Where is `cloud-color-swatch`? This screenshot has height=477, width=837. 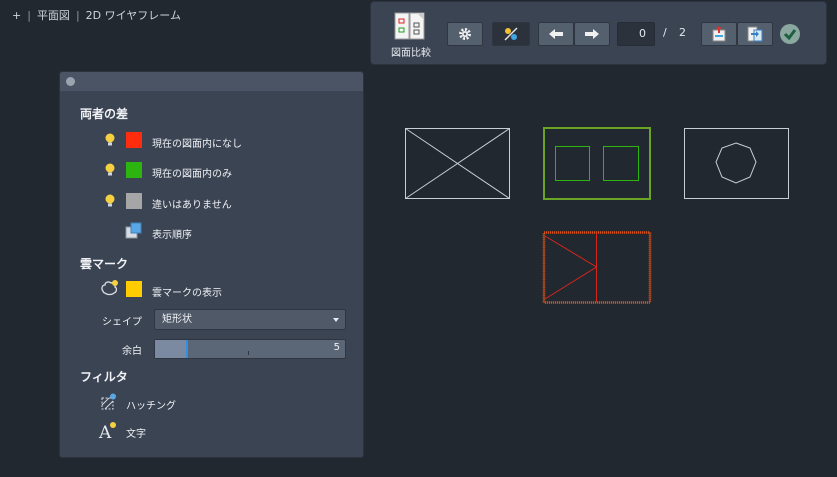 cloud-color-swatch is located at coordinates (134, 289).